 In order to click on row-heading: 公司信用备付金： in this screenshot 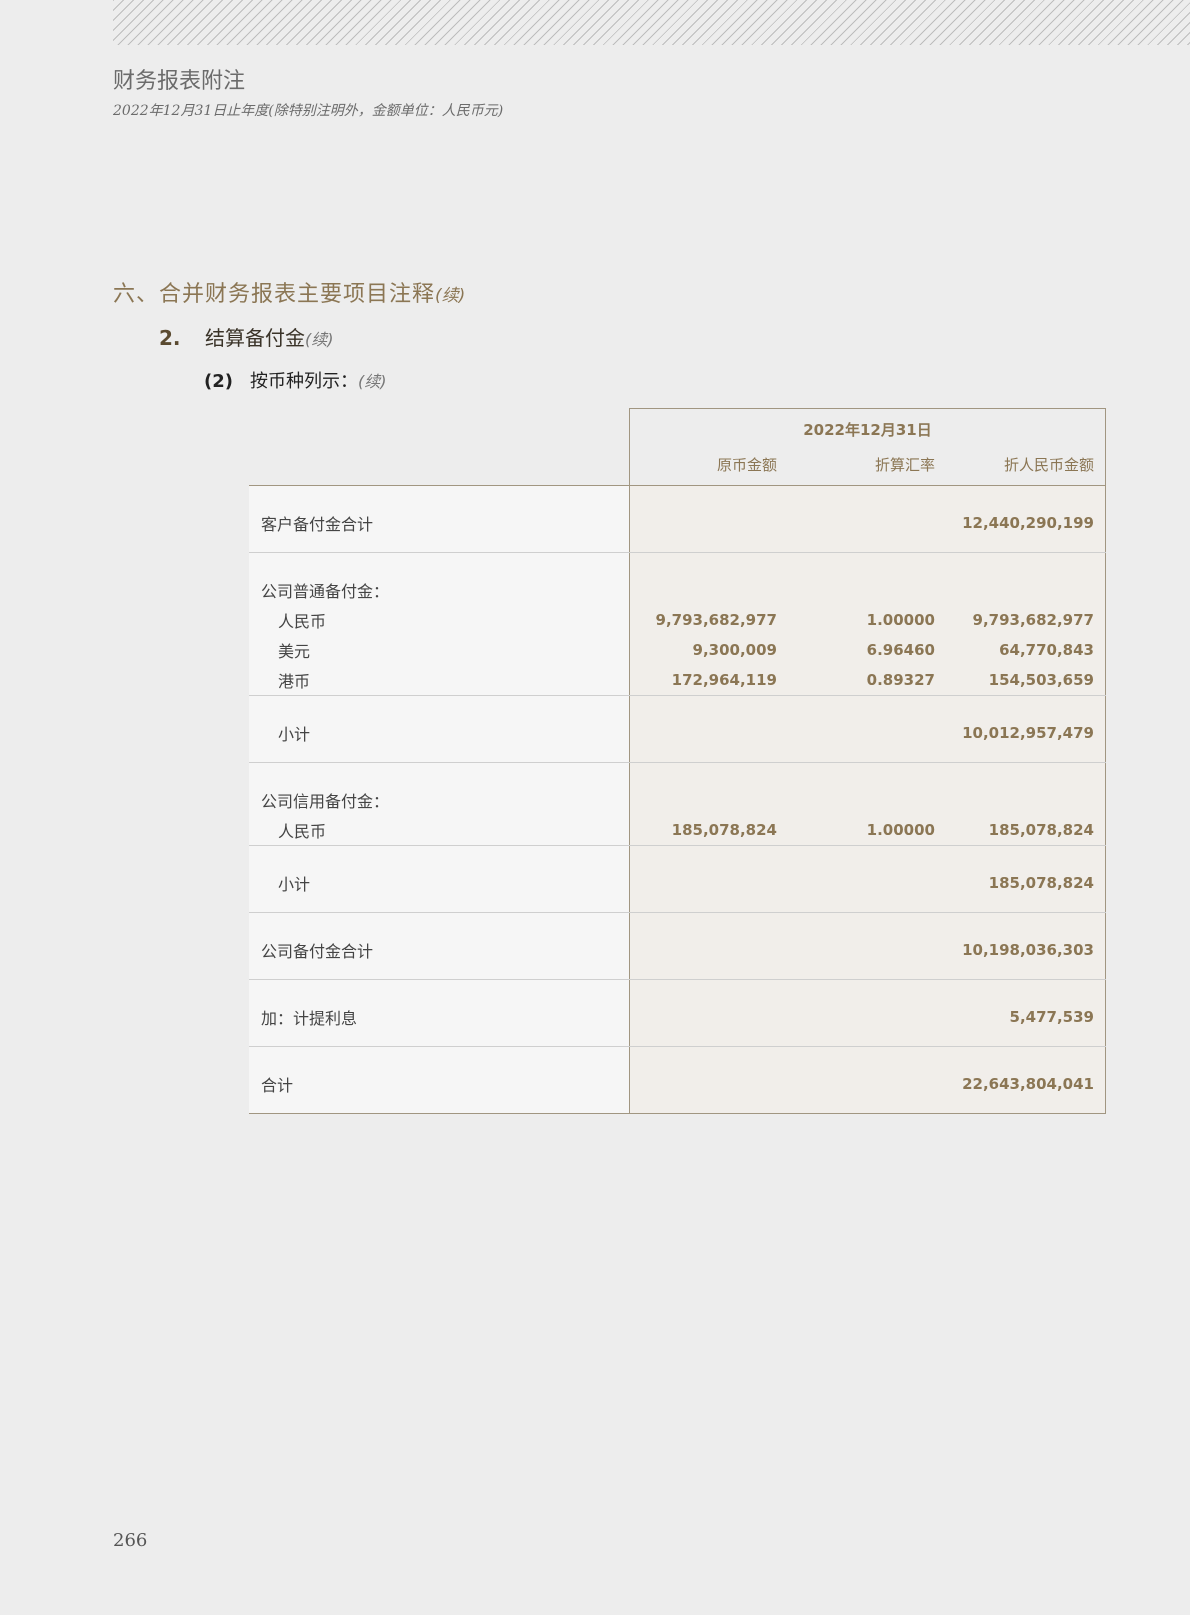, I will do `click(325, 801)`.